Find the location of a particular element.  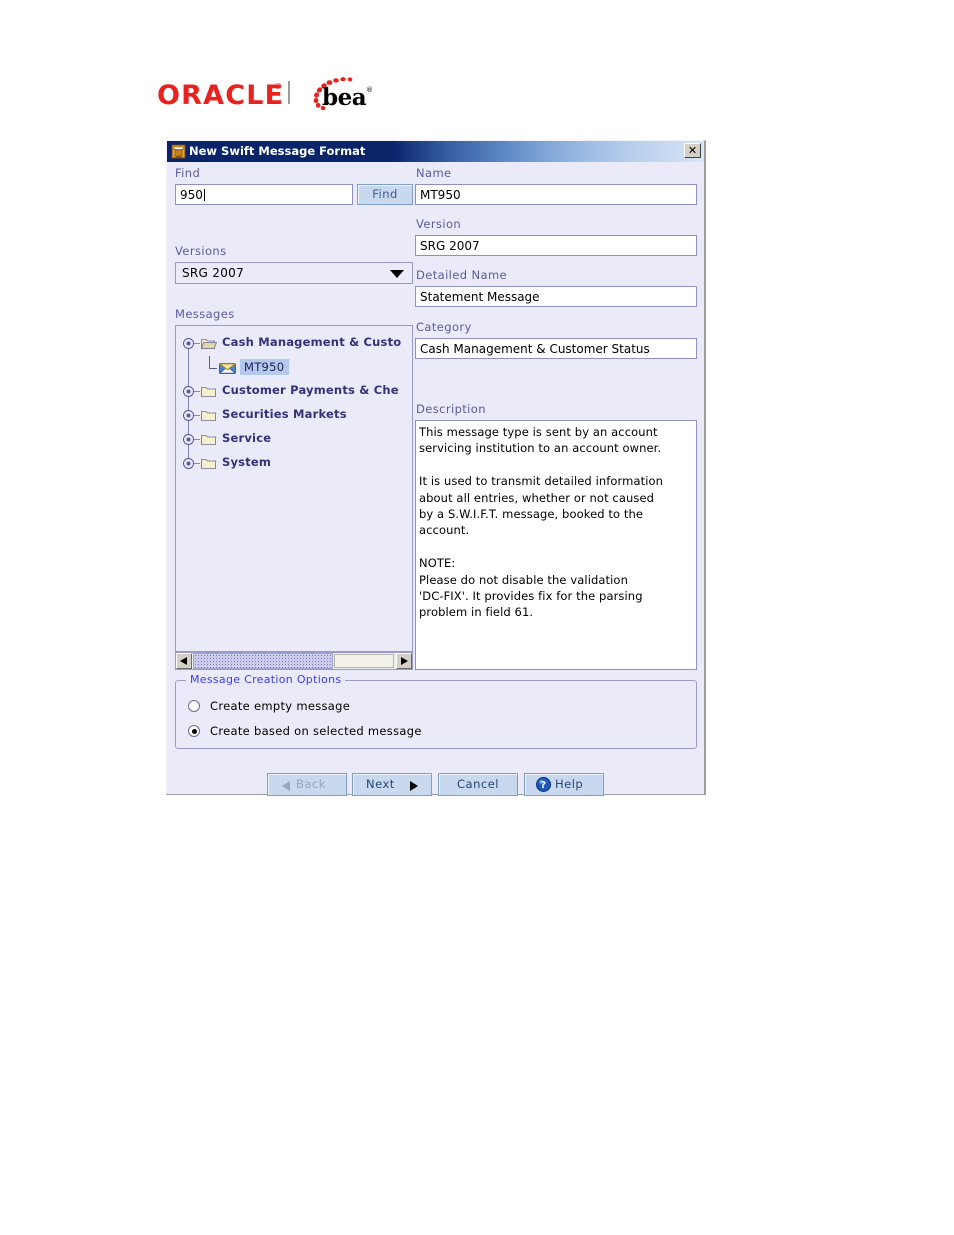

versions-select: SRG 2007 is located at coordinates (294, 273).